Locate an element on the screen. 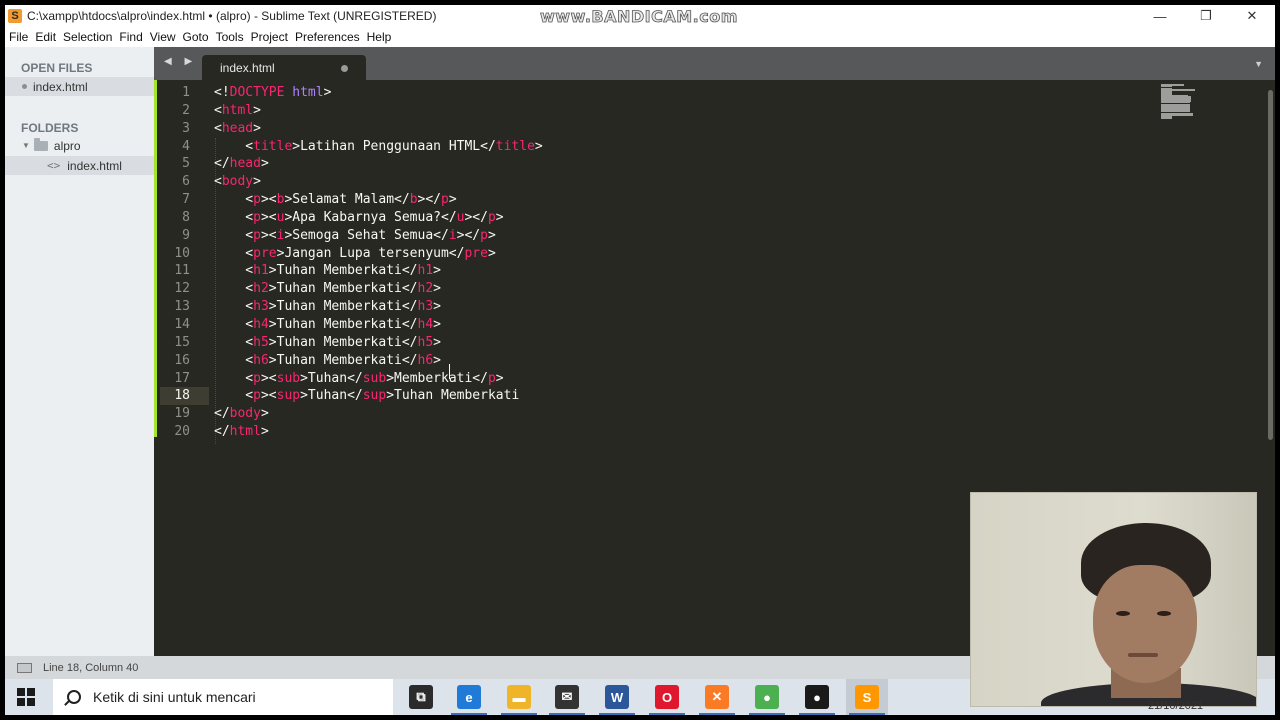 This screenshot has width=1280, height=720. chrome-icon: ● is located at coordinates (767, 697).